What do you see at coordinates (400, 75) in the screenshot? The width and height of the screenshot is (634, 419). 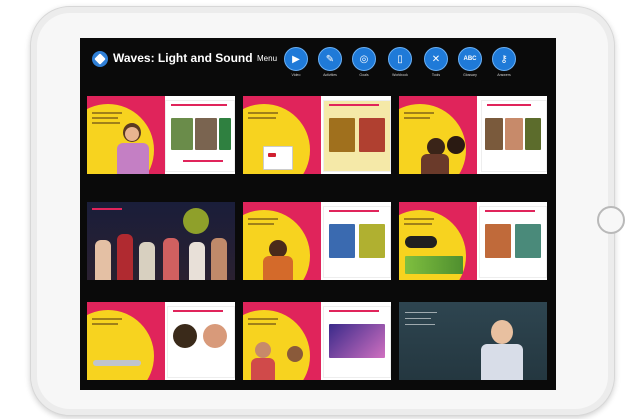 I see `toolbar-label: Workbook` at bounding box center [400, 75].